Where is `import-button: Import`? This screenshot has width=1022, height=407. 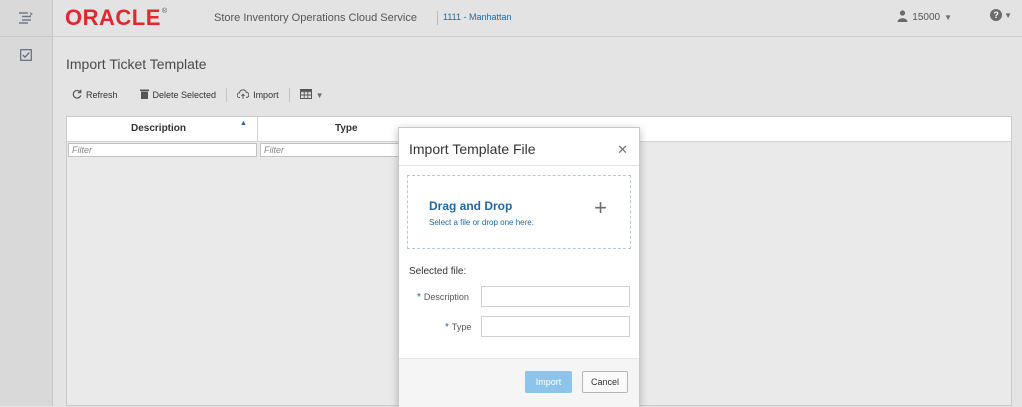 import-button: Import is located at coordinates (257, 95).